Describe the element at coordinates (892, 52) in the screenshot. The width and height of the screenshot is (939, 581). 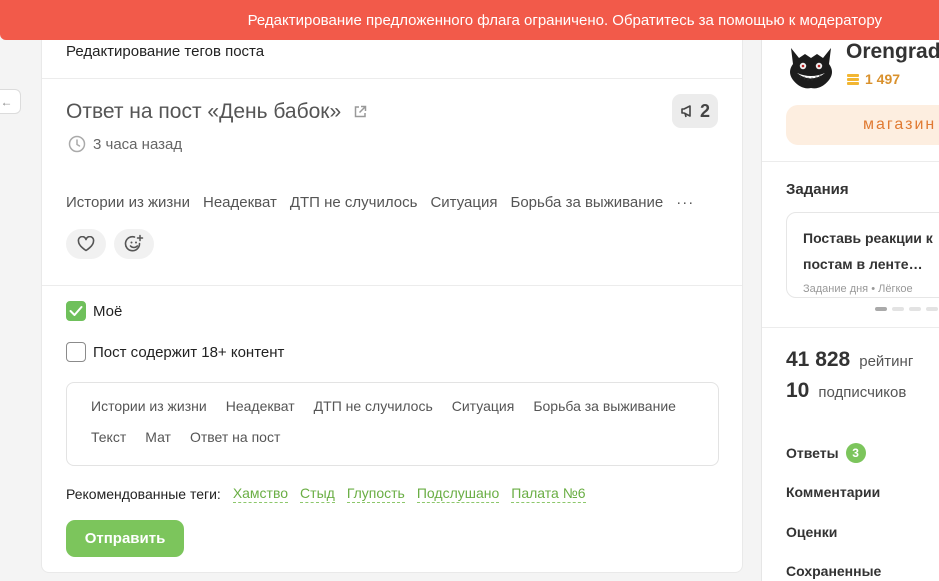
I see `username: Orengrad` at that location.